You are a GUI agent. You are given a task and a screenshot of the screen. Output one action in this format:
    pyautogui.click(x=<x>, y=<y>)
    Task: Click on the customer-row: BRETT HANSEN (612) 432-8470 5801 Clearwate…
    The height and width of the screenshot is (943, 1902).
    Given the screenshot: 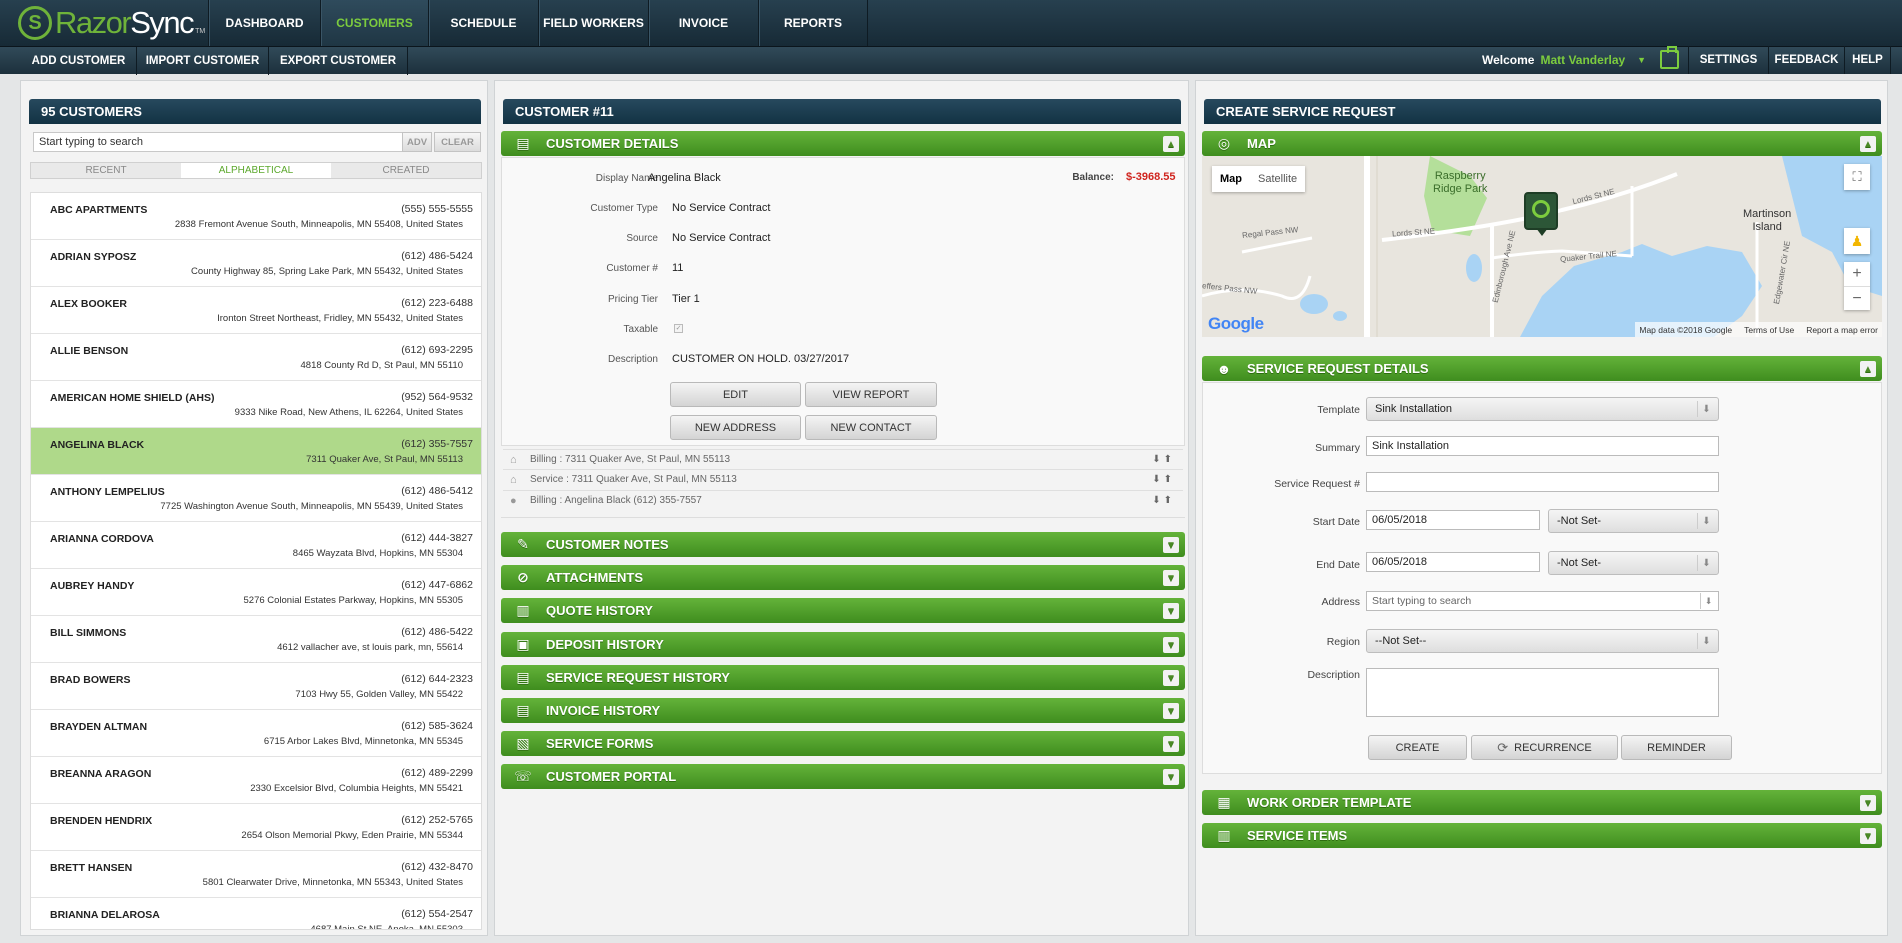 What is the action you would take?
    pyautogui.click(x=256, y=874)
    